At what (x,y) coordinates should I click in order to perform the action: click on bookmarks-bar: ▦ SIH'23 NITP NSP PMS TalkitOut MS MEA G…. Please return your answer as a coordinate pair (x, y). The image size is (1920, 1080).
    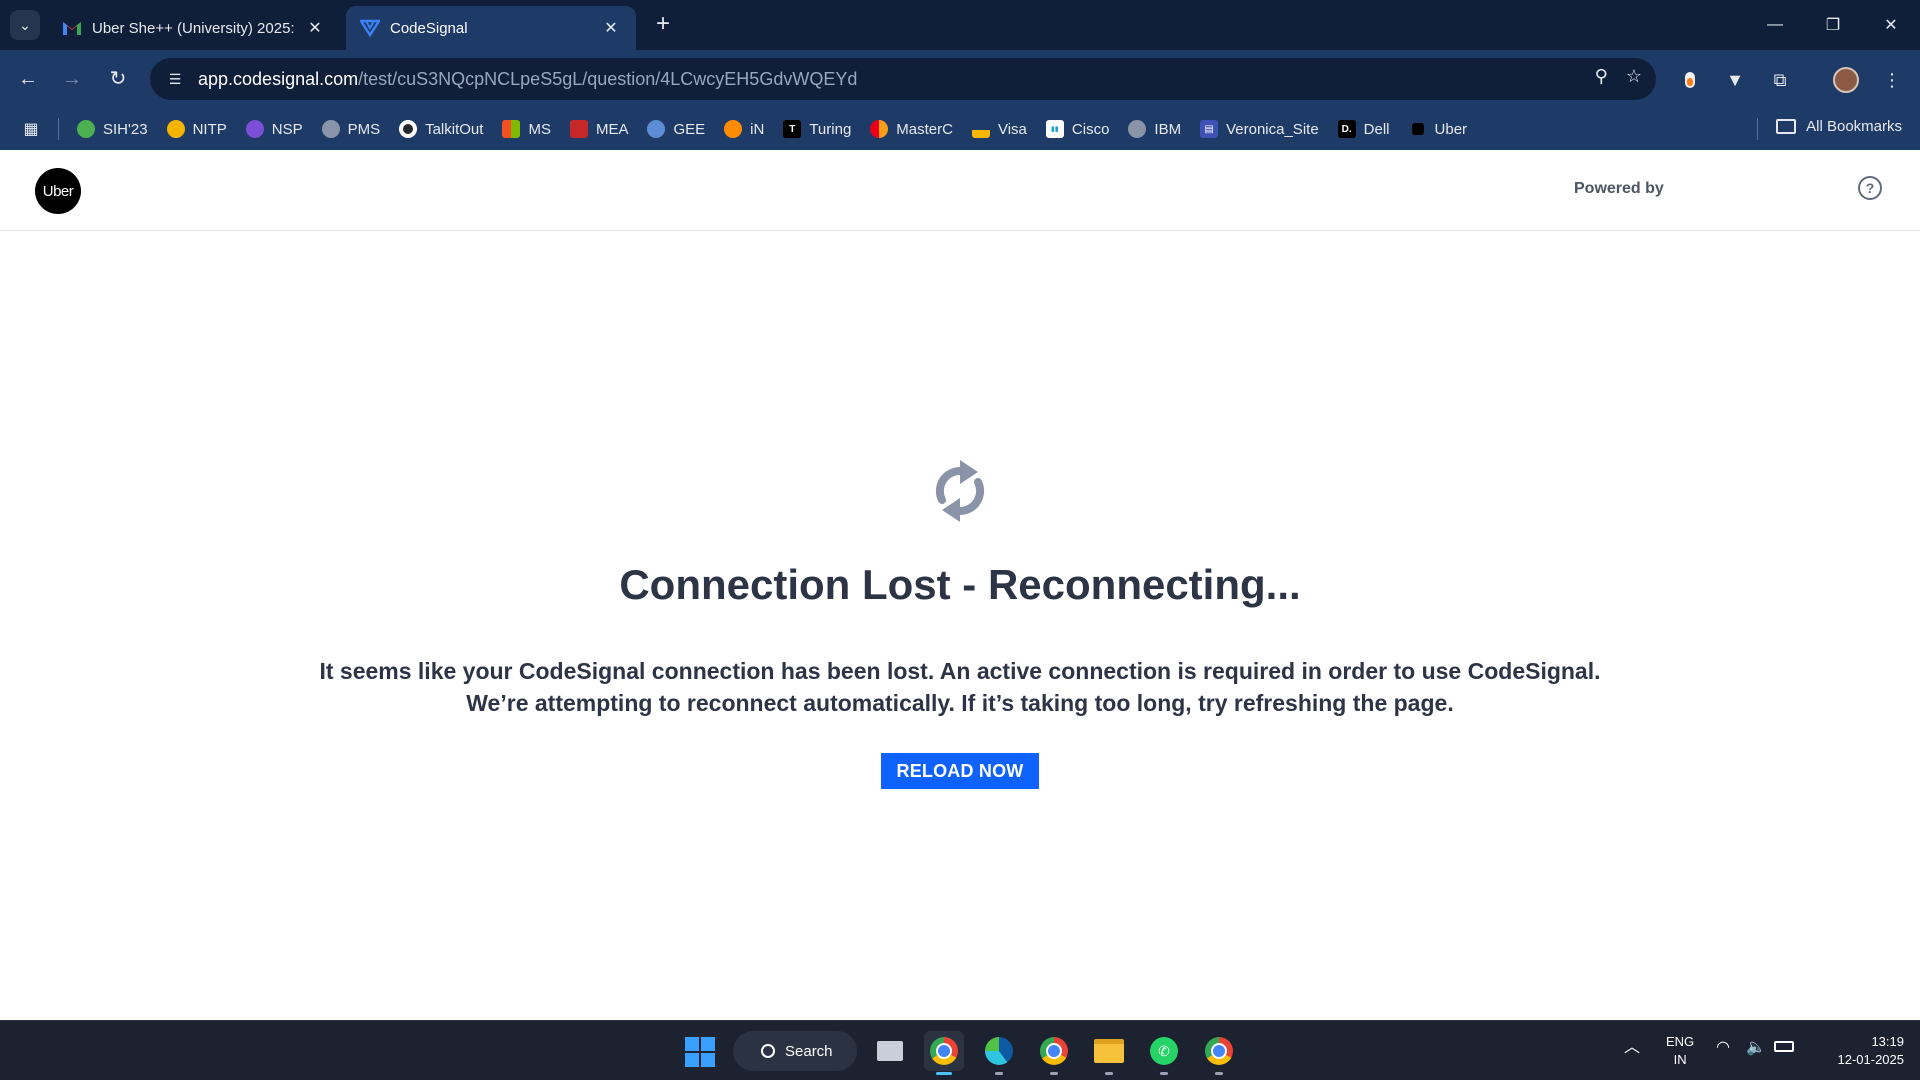
    Looking at the image, I should click on (960, 129).